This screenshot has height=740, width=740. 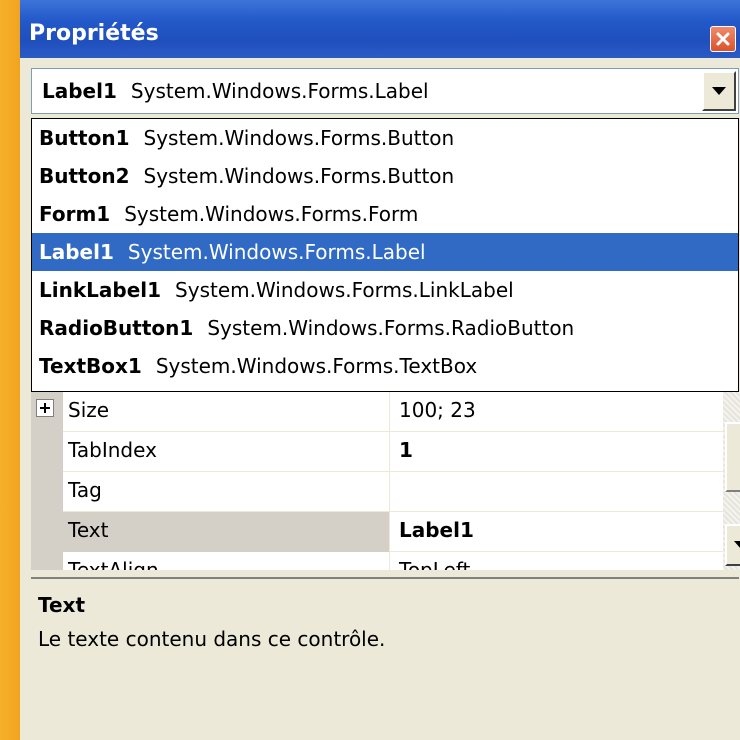 I want to click on dropdown-item-type: System.Windows.Forms.RadioButton, so click(x=391, y=328).